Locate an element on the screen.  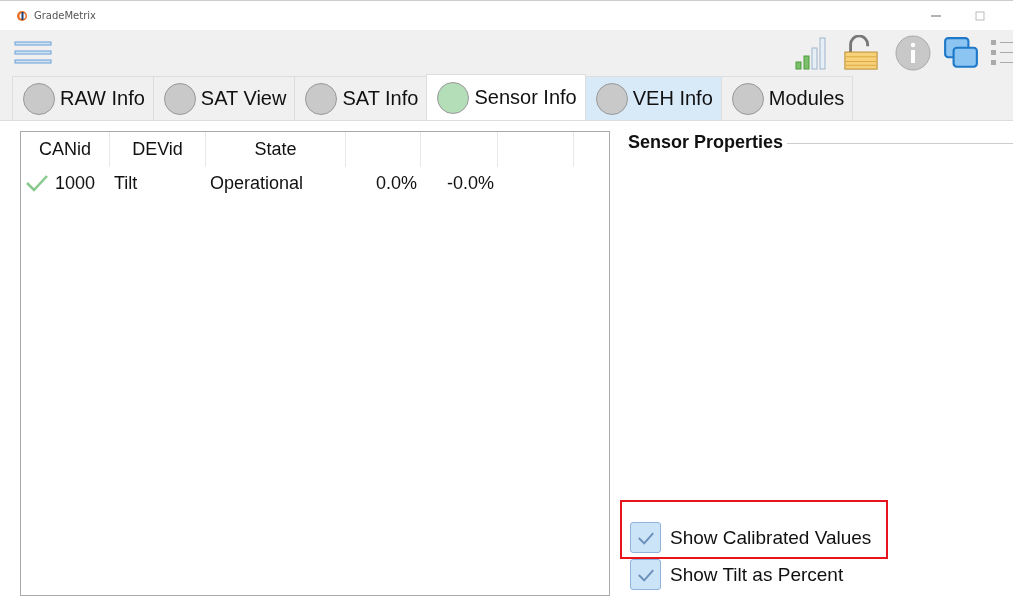
tab: Modules is located at coordinates (787, 98).